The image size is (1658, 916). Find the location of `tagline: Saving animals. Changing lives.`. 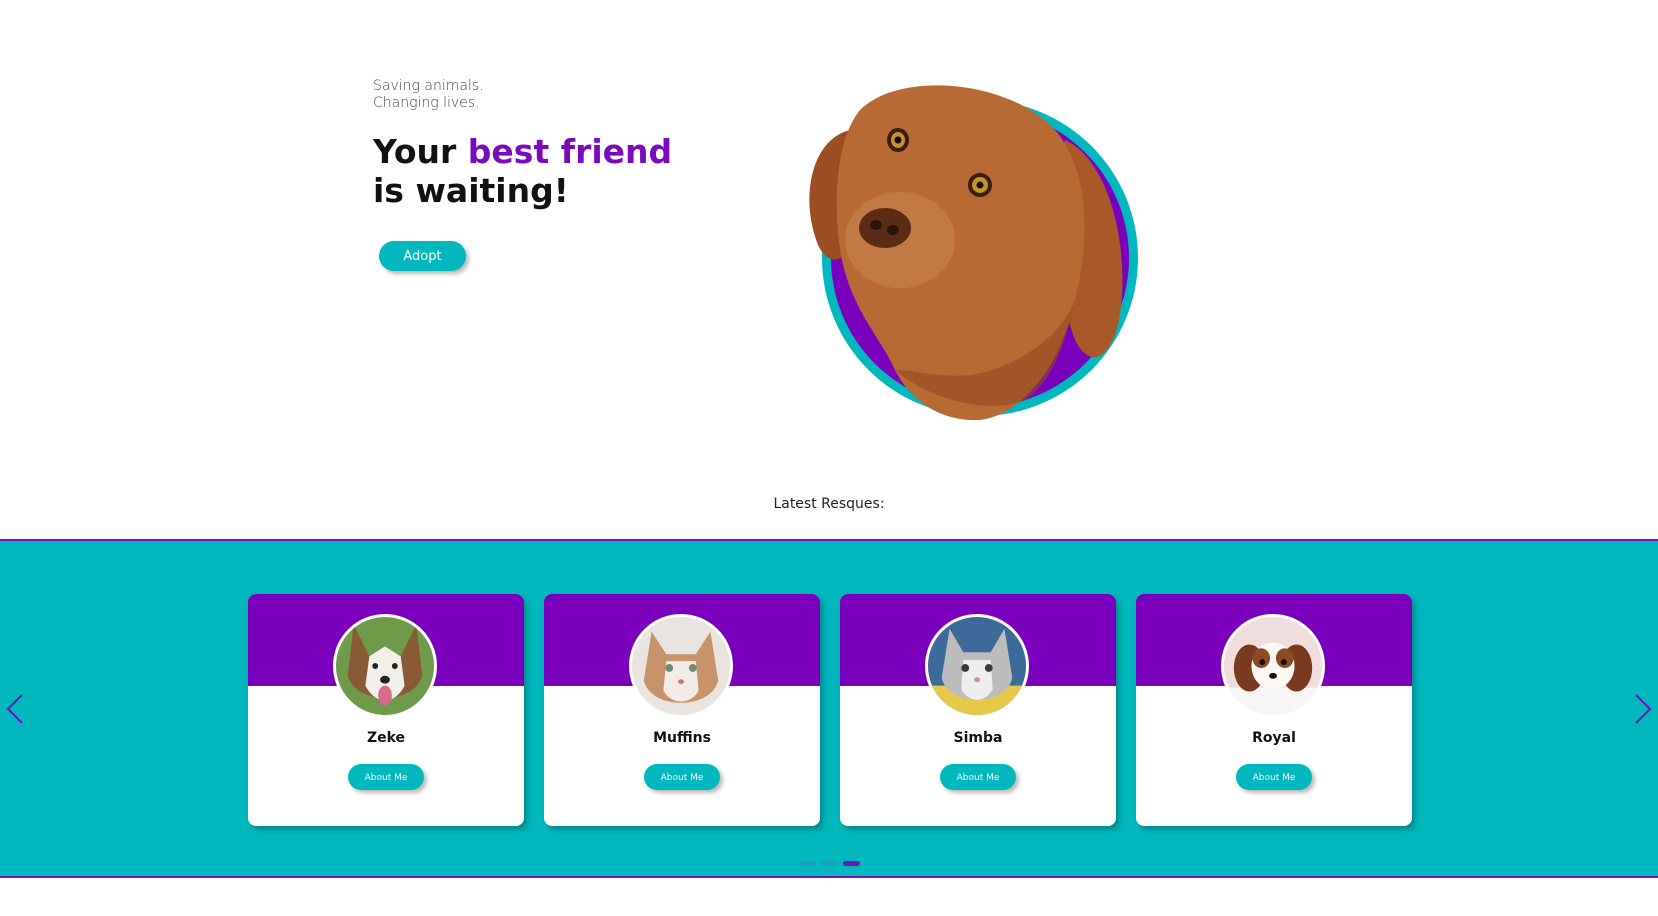

tagline: Saving animals. Changing lives. is located at coordinates (428, 95).